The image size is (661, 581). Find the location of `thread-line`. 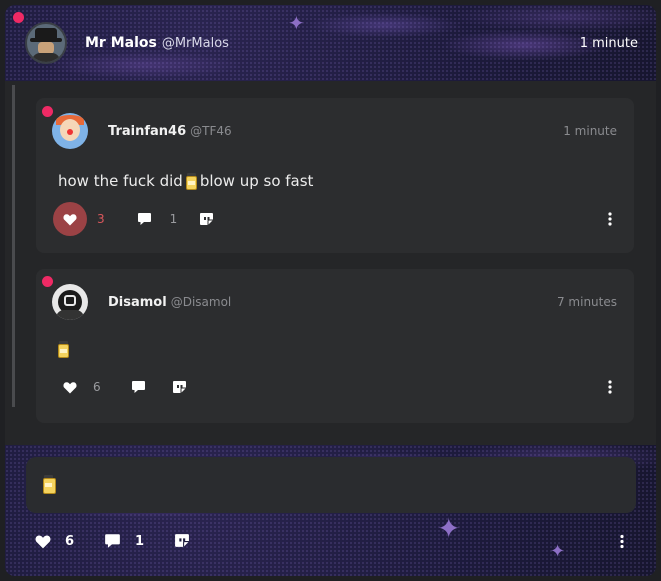

thread-line is located at coordinates (13, 246).